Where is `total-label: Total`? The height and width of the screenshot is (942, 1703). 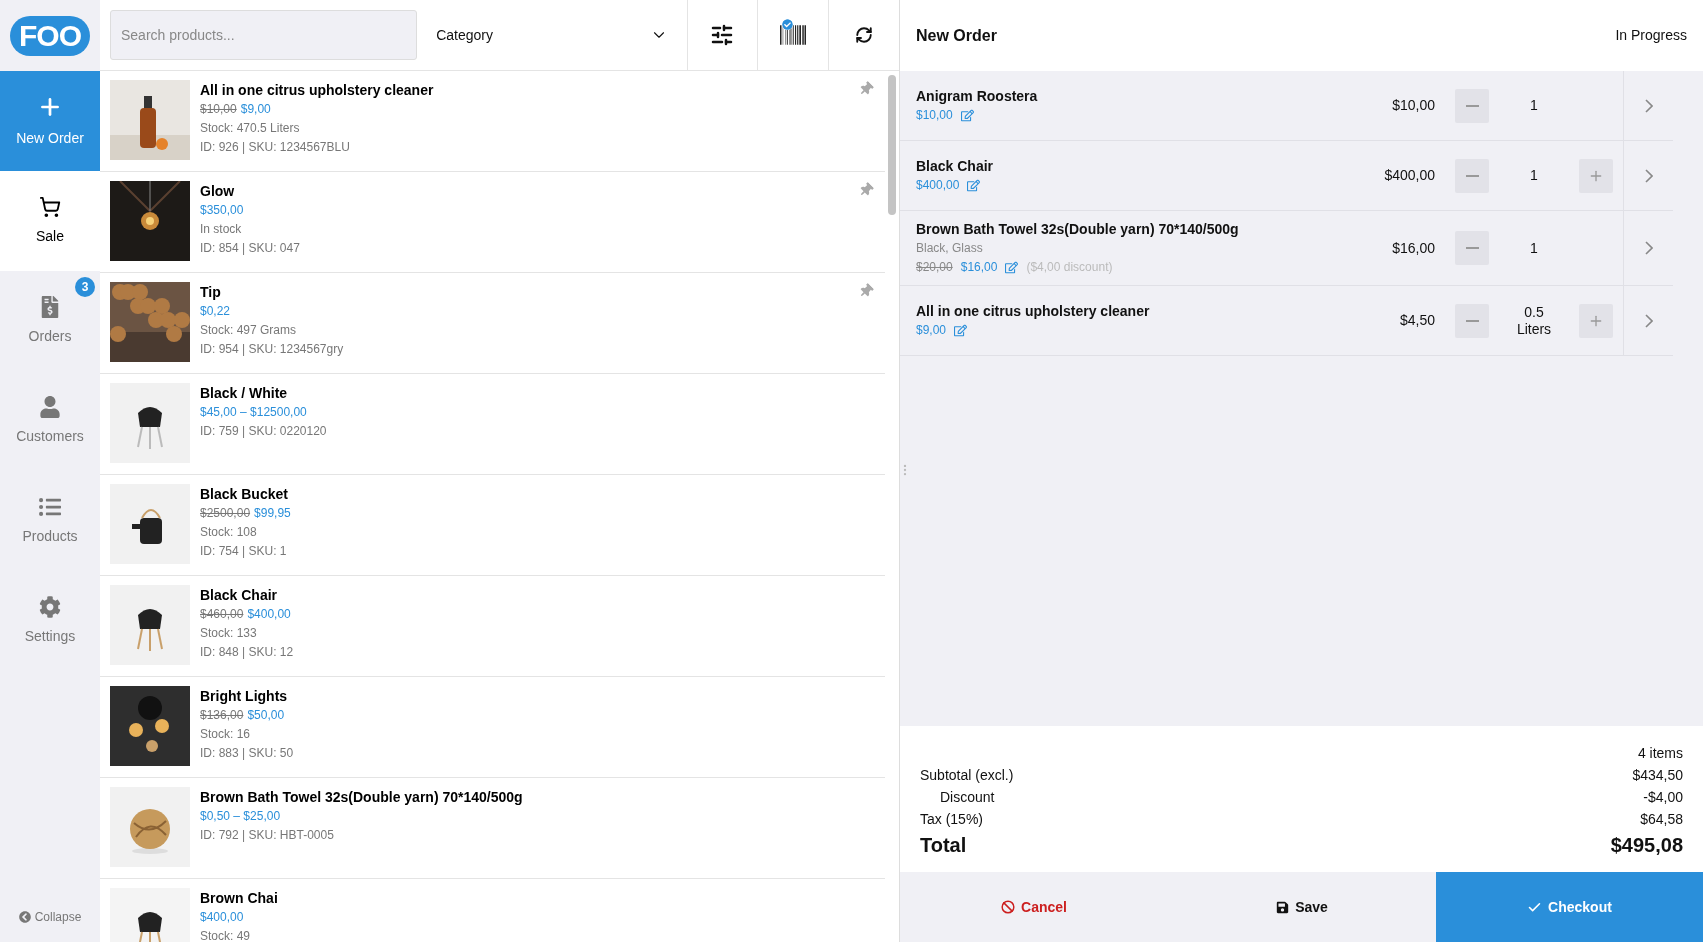 total-label: Total is located at coordinates (943, 845).